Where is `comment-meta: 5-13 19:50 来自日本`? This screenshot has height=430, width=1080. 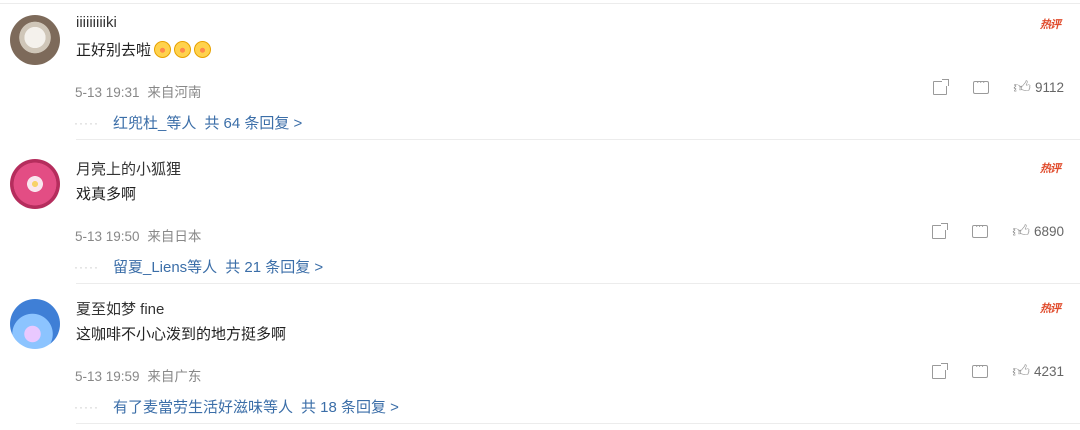
comment-meta: 5-13 19:50 来自日本 is located at coordinates (138, 235).